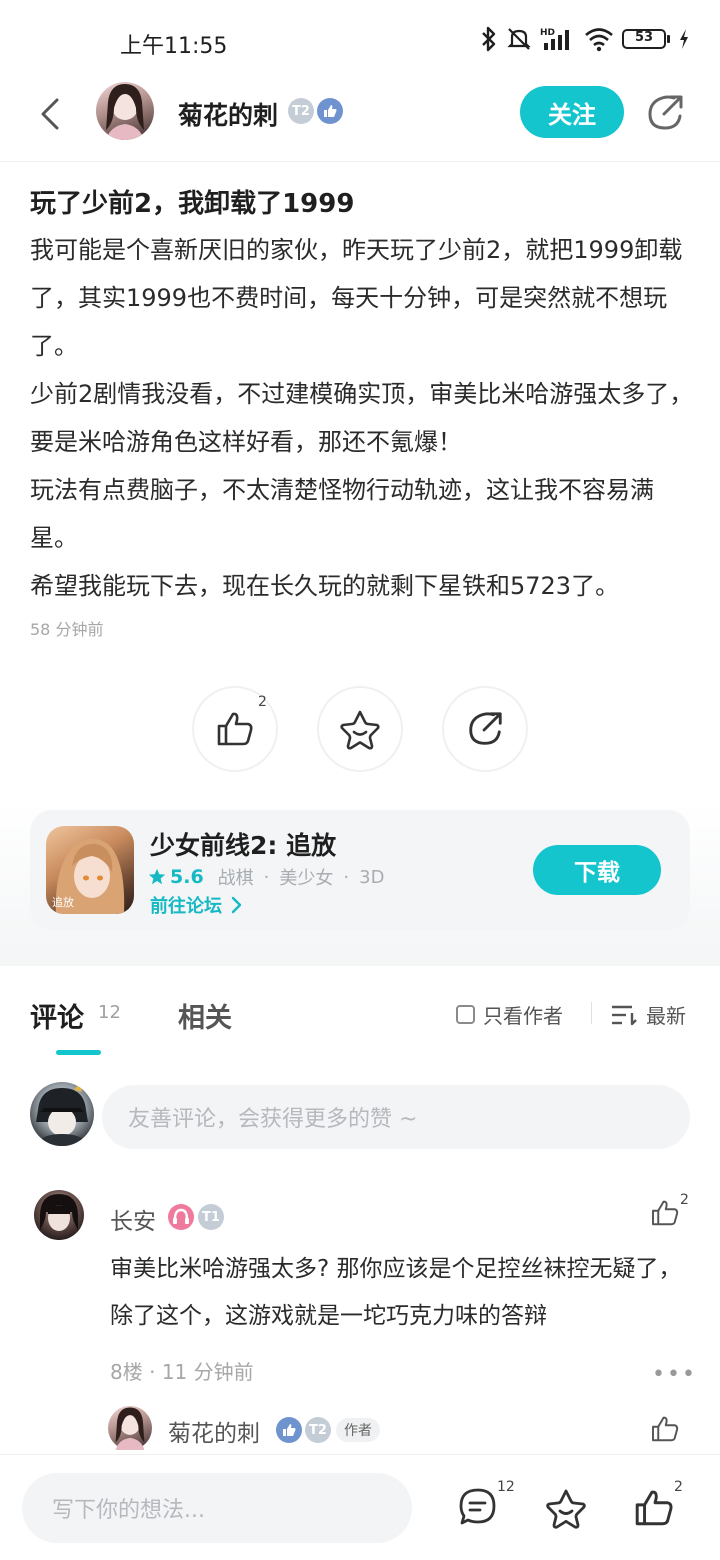 This screenshot has width=720, height=1560. What do you see at coordinates (125, 111) in the screenshot?
I see `author-avatar` at bounding box center [125, 111].